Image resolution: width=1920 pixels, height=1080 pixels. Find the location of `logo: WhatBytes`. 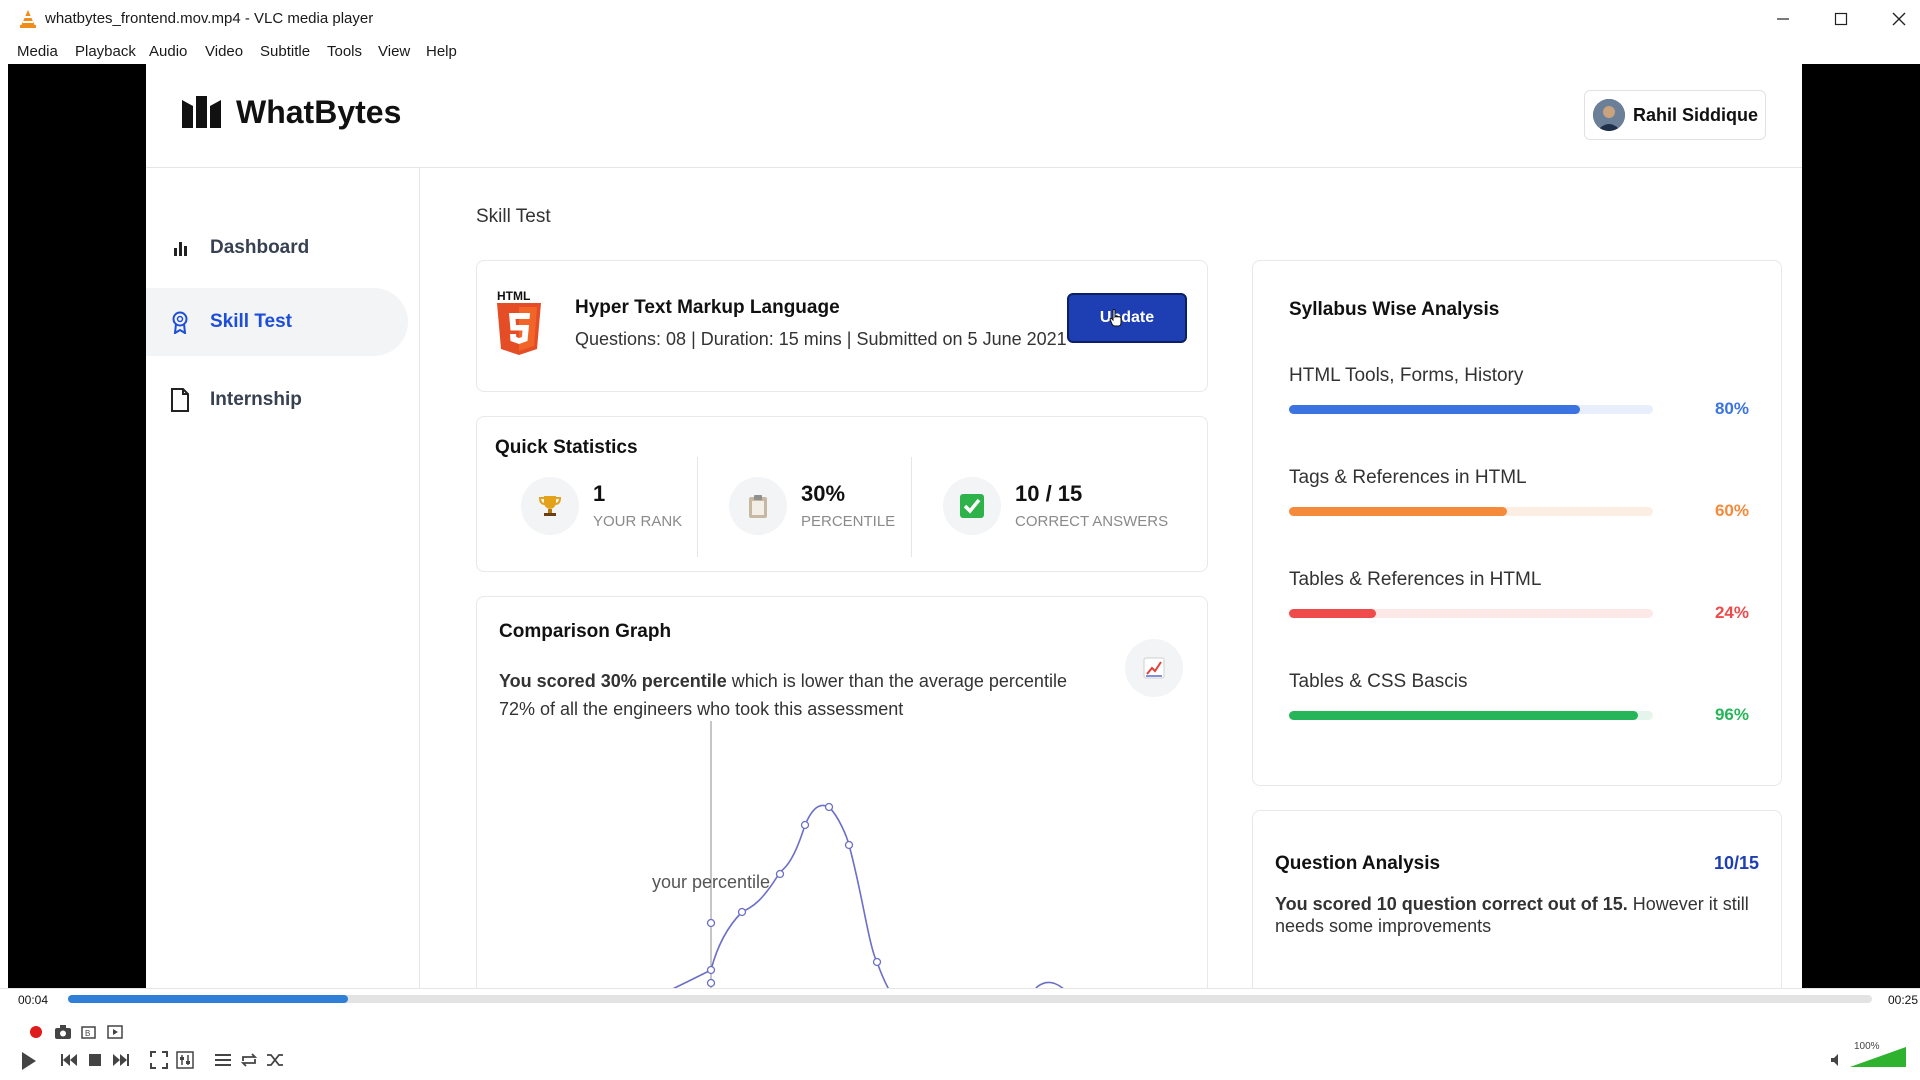

logo: WhatBytes is located at coordinates (291, 112).